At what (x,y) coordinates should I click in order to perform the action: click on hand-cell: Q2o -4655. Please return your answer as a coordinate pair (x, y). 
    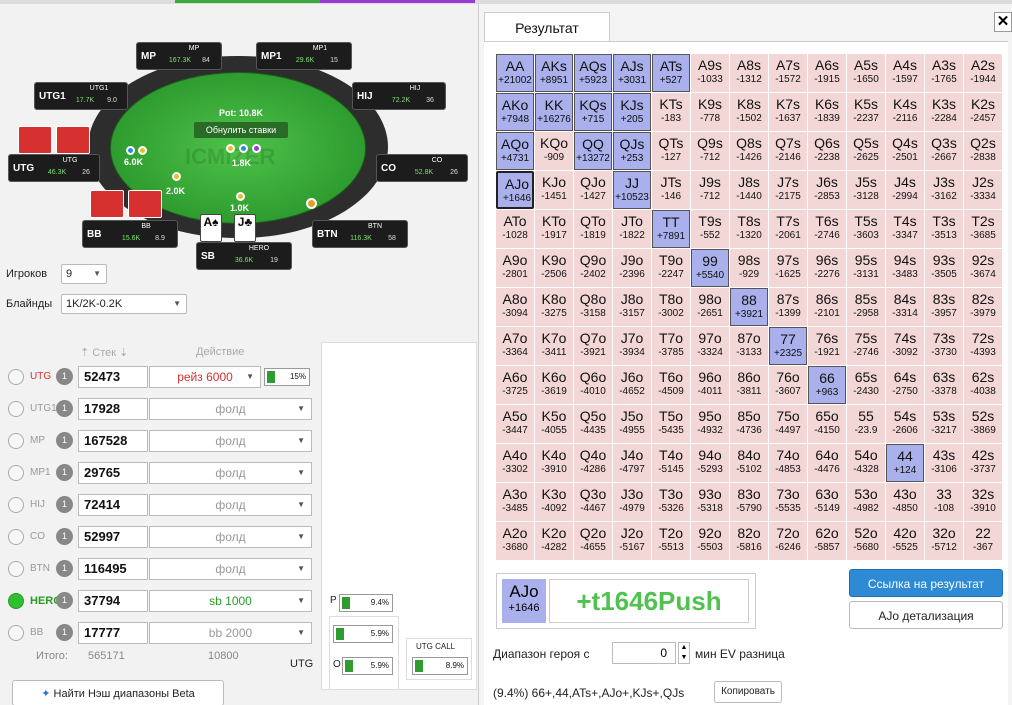
    Looking at the image, I should click on (593, 541).